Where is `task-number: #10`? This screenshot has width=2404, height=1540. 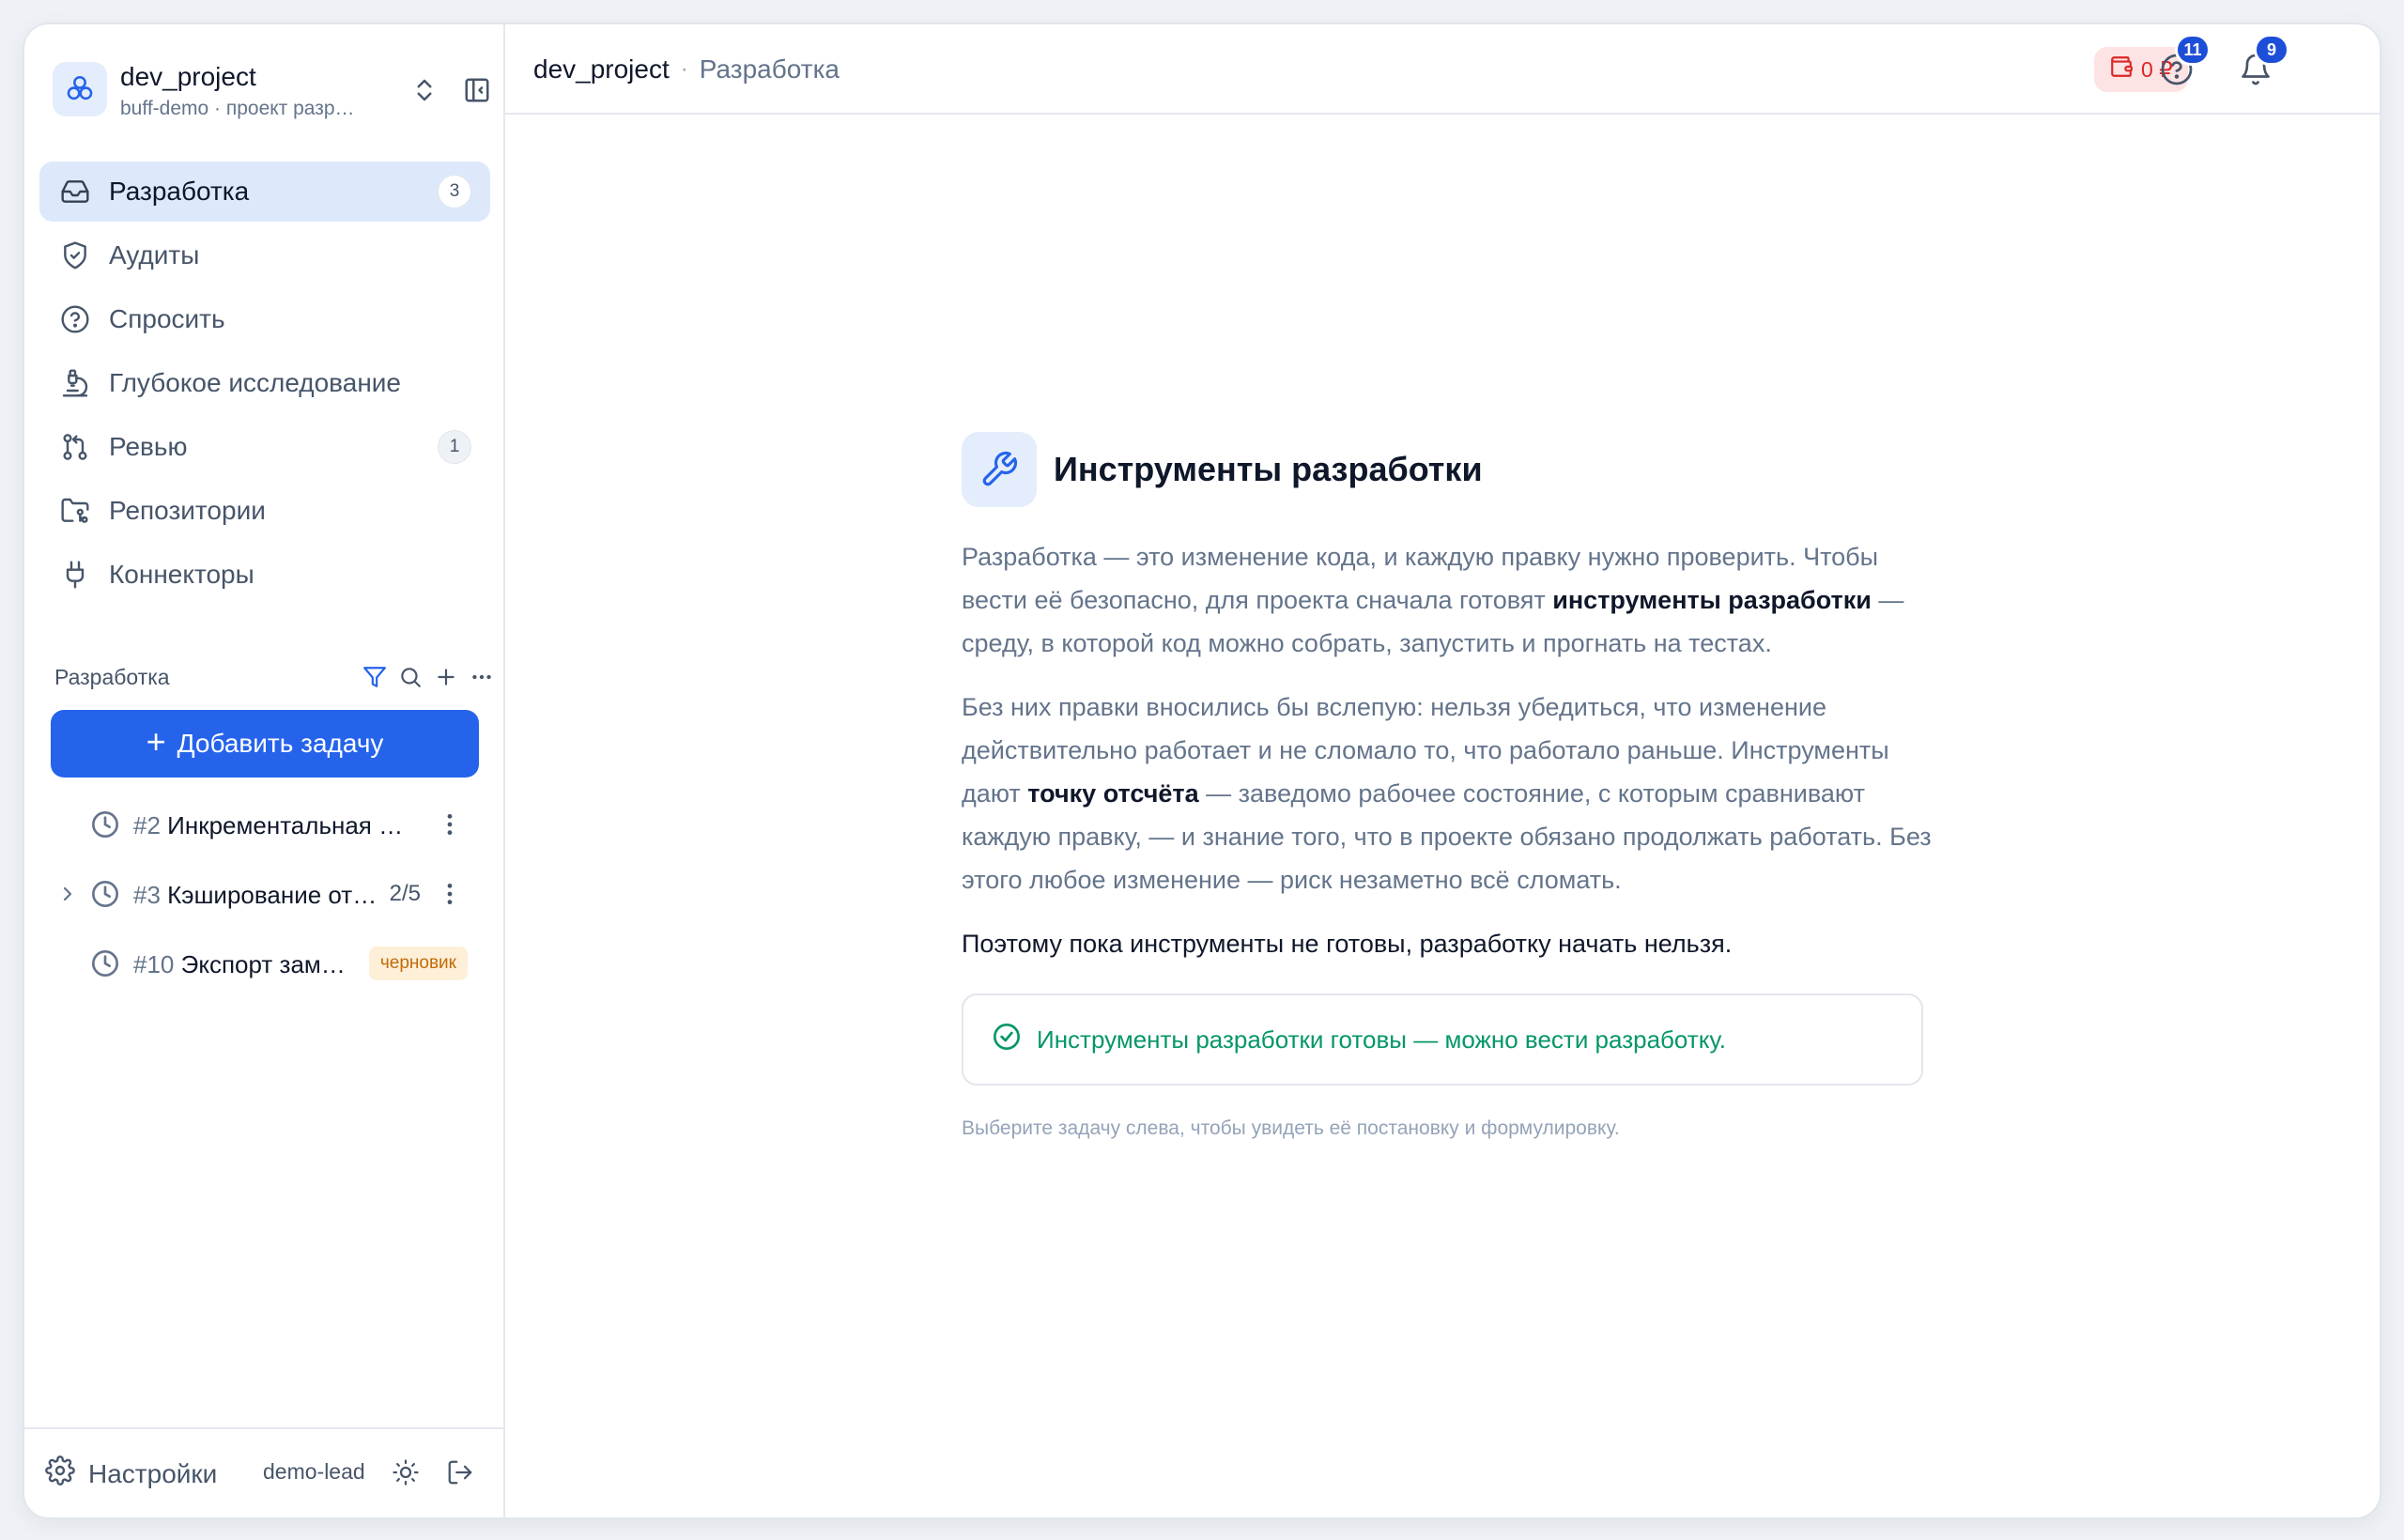 task-number: #10 is located at coordinates (154, 964).